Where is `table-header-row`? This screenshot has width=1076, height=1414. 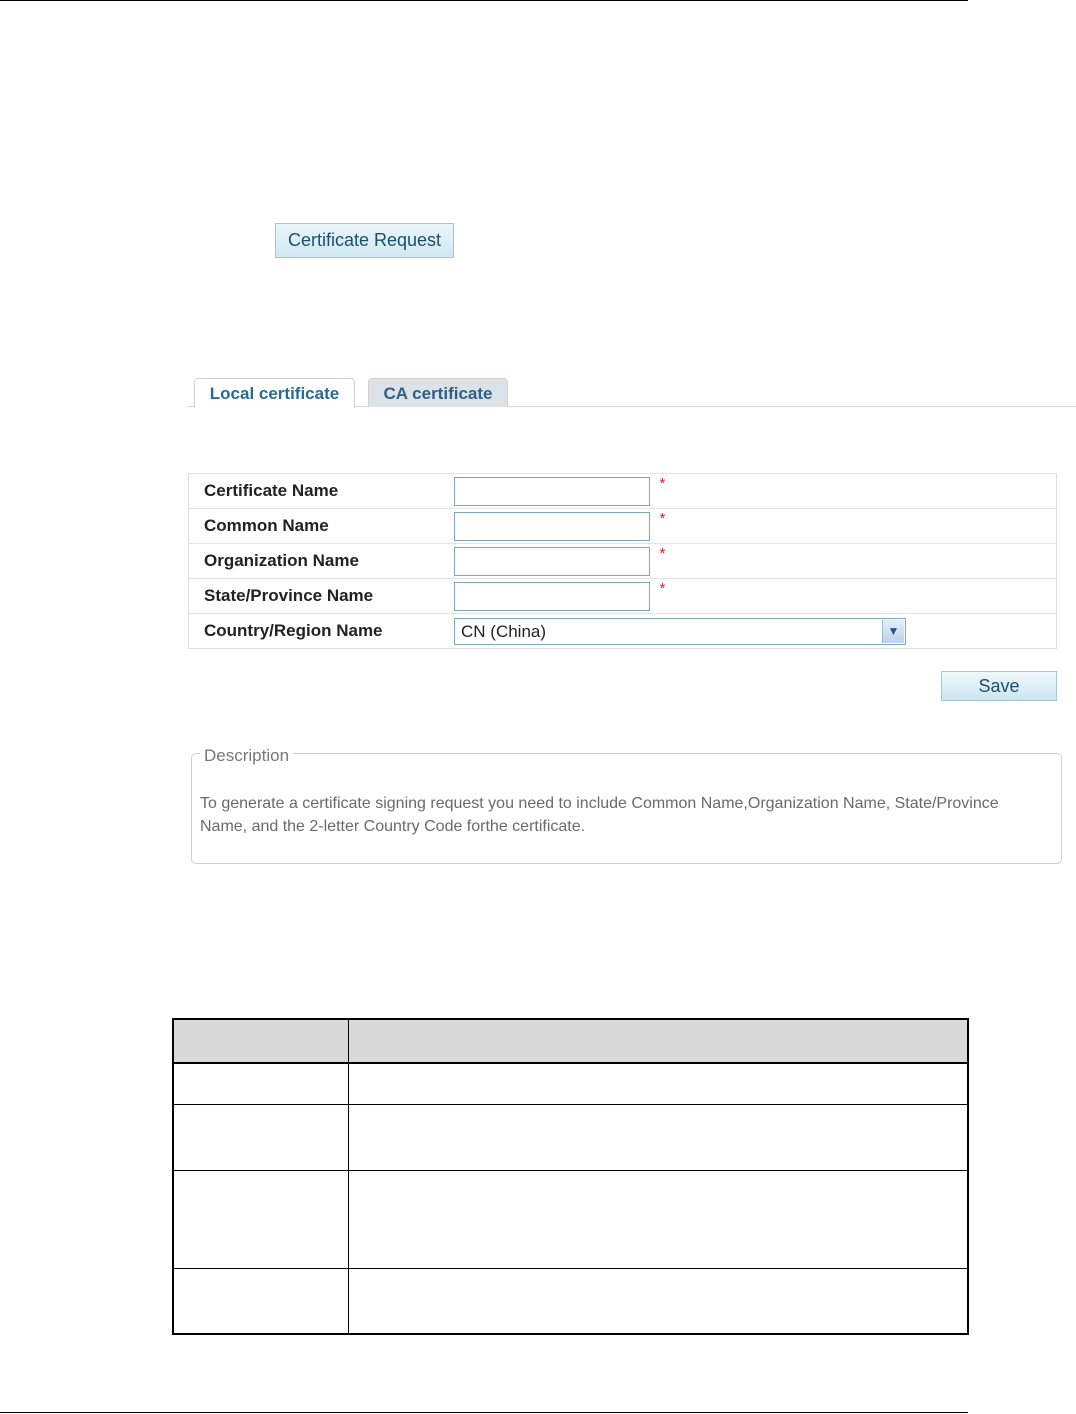 table-header-row is located at coordinates (570, 1041).